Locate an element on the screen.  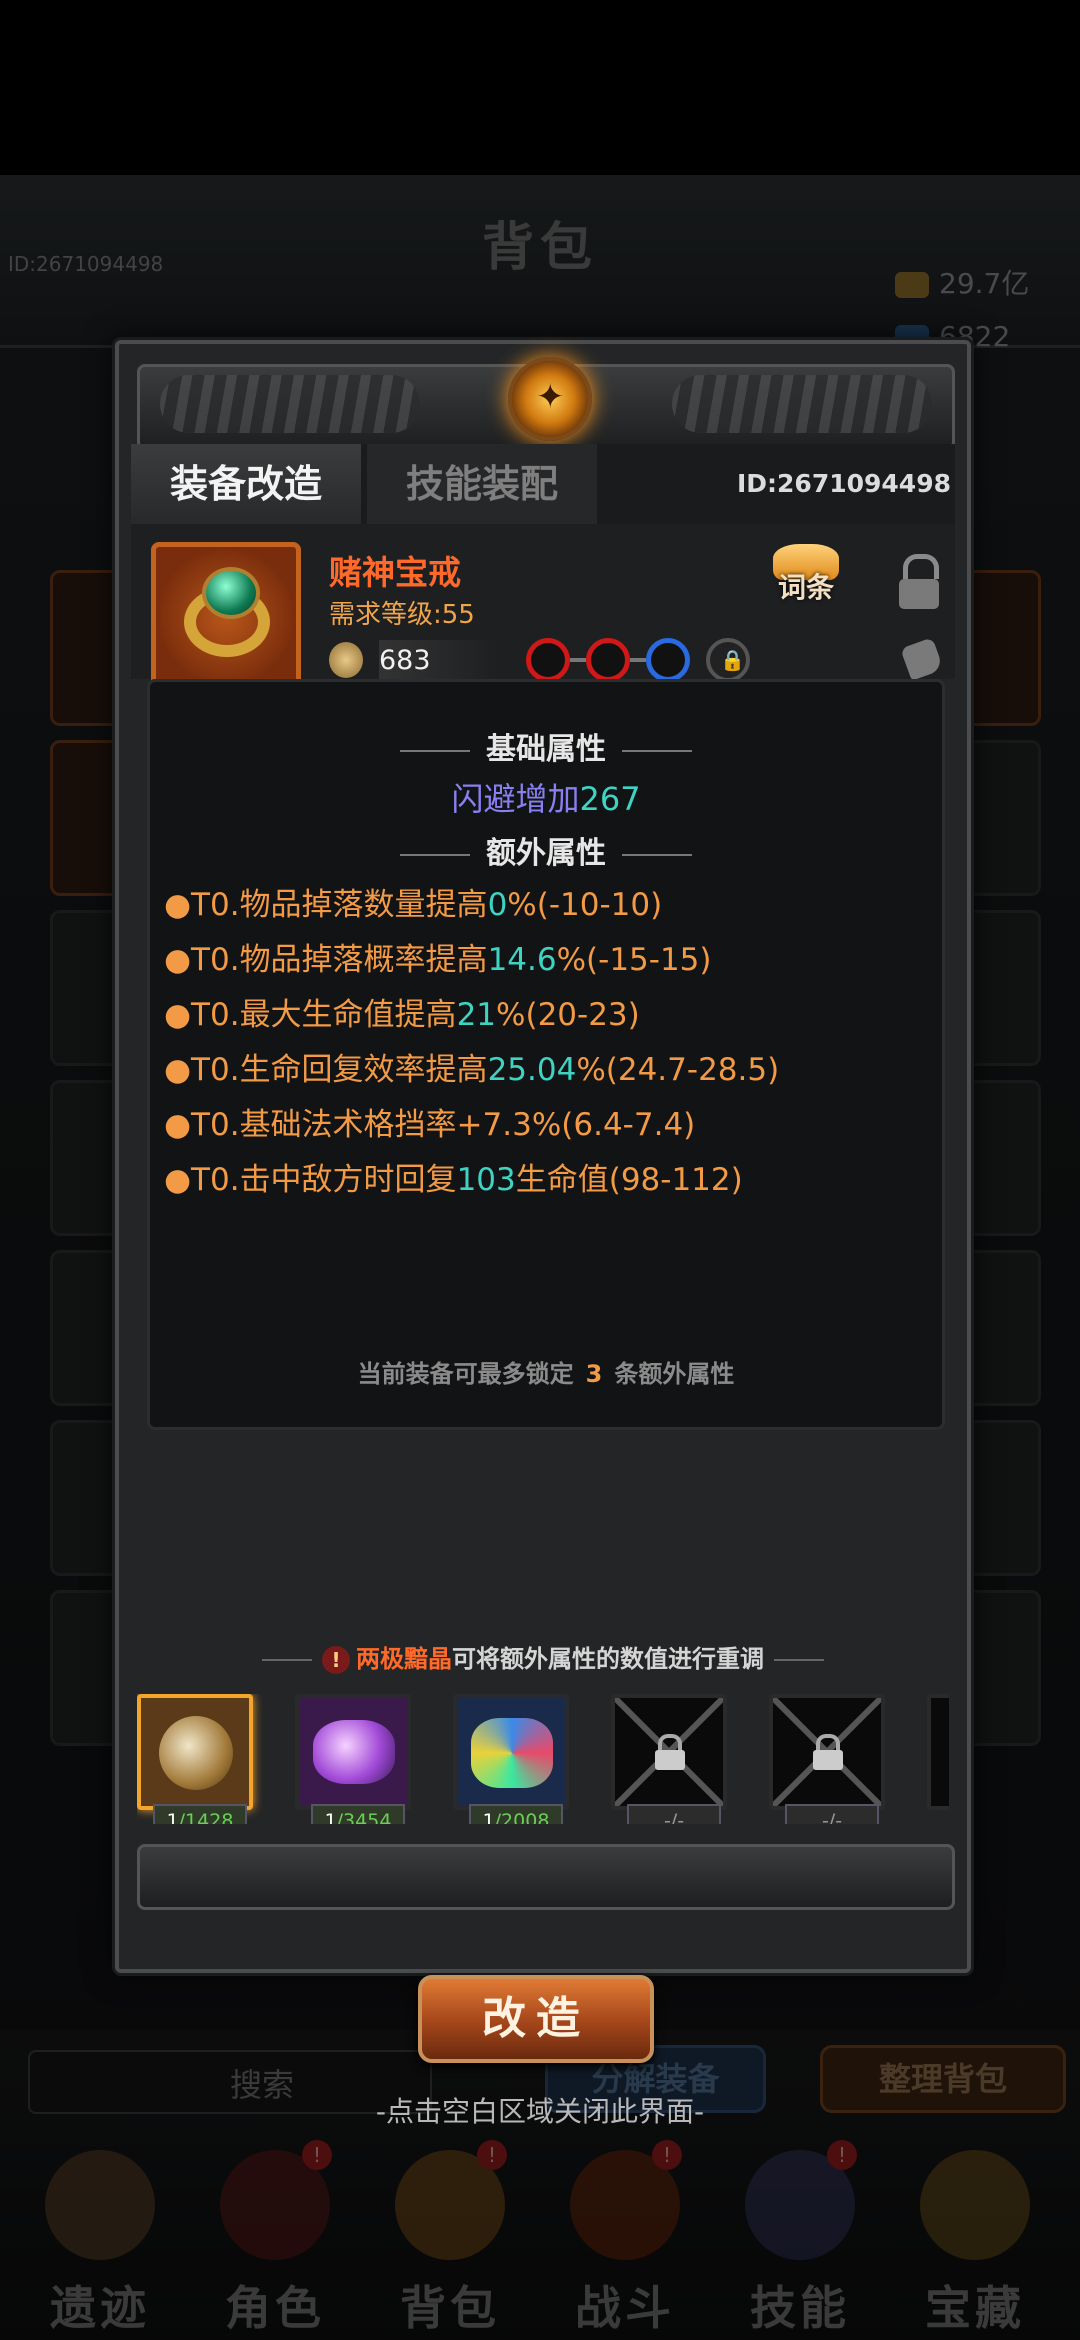
item-header: 赌神宝戒 需求等级:55 683 🔒 词条 is located at coordinates (543, 608).